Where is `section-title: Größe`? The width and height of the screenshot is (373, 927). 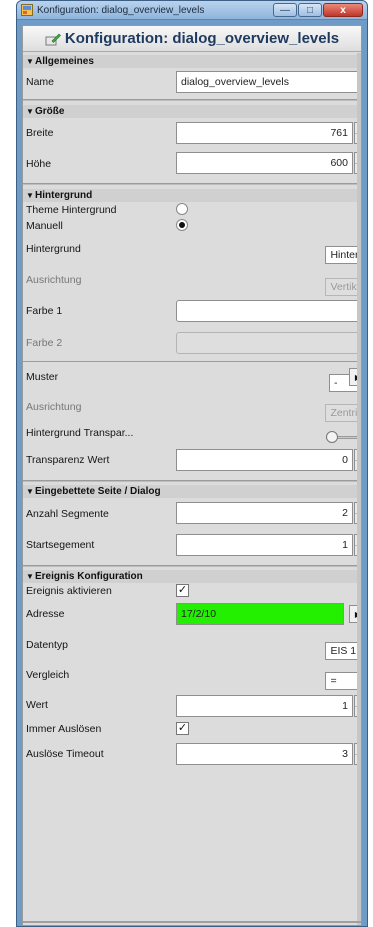 section-title: Größe is located at coordinates (50, 111).